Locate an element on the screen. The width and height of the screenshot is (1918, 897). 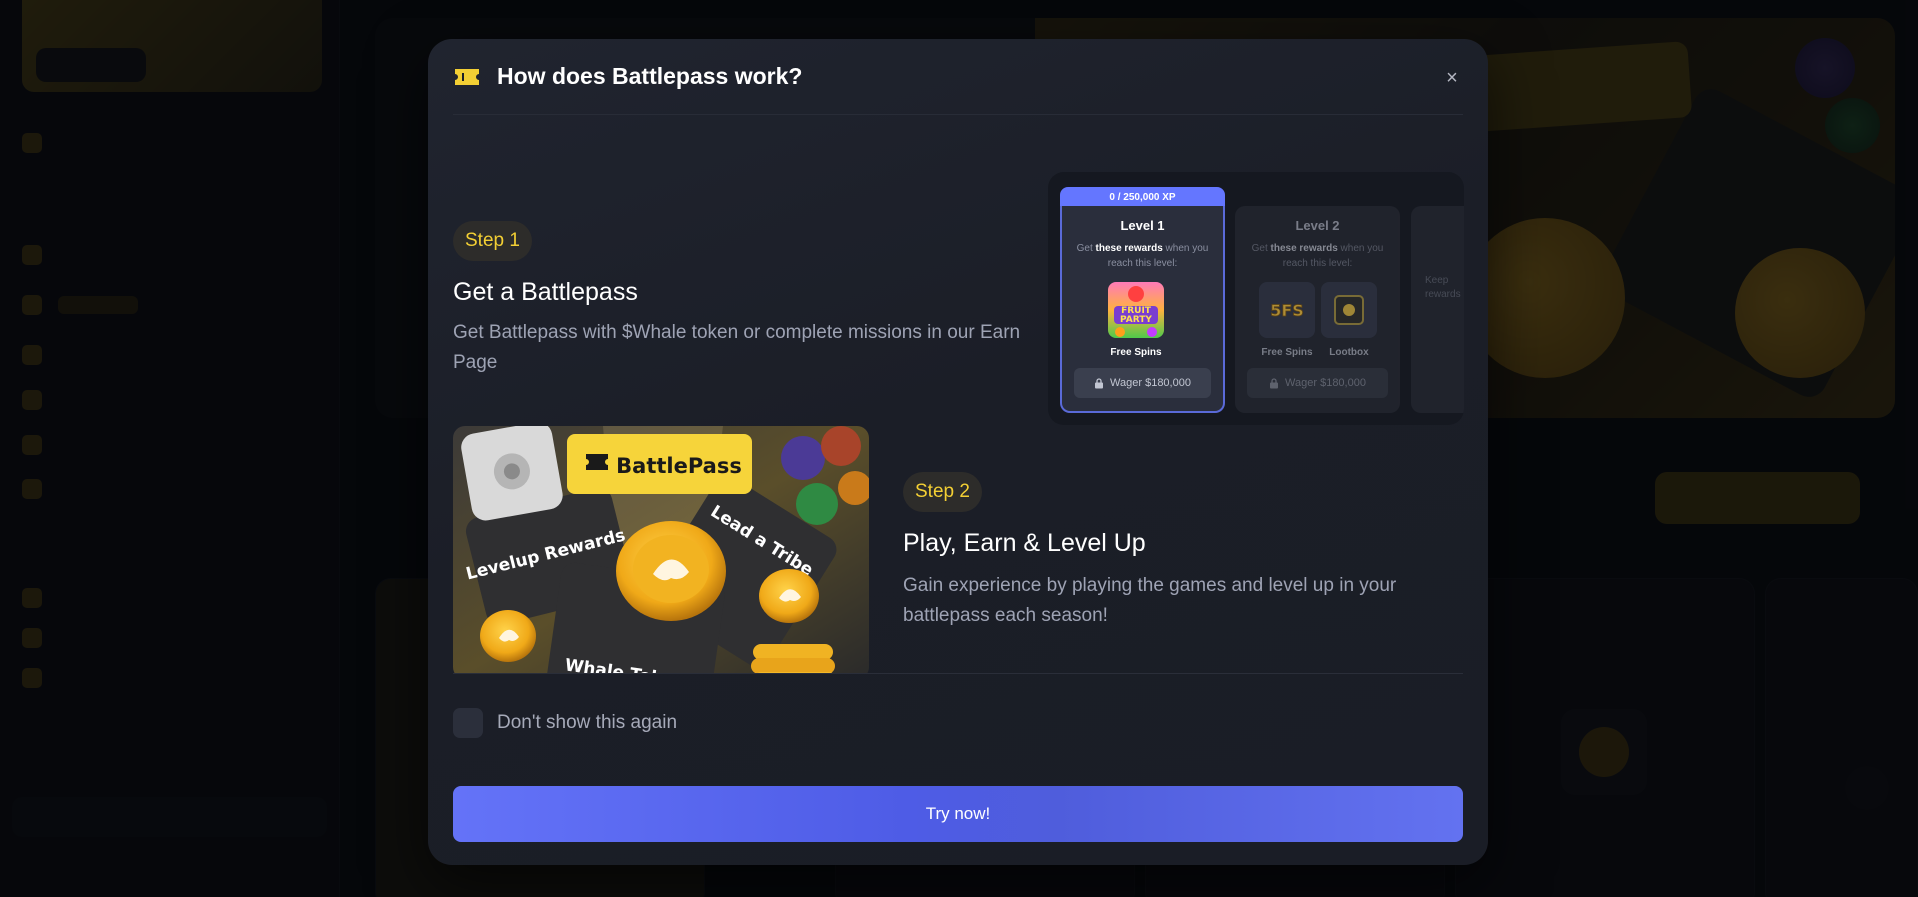
modal-header: How does Battlepass work? × is located at coordinates (958, 77).